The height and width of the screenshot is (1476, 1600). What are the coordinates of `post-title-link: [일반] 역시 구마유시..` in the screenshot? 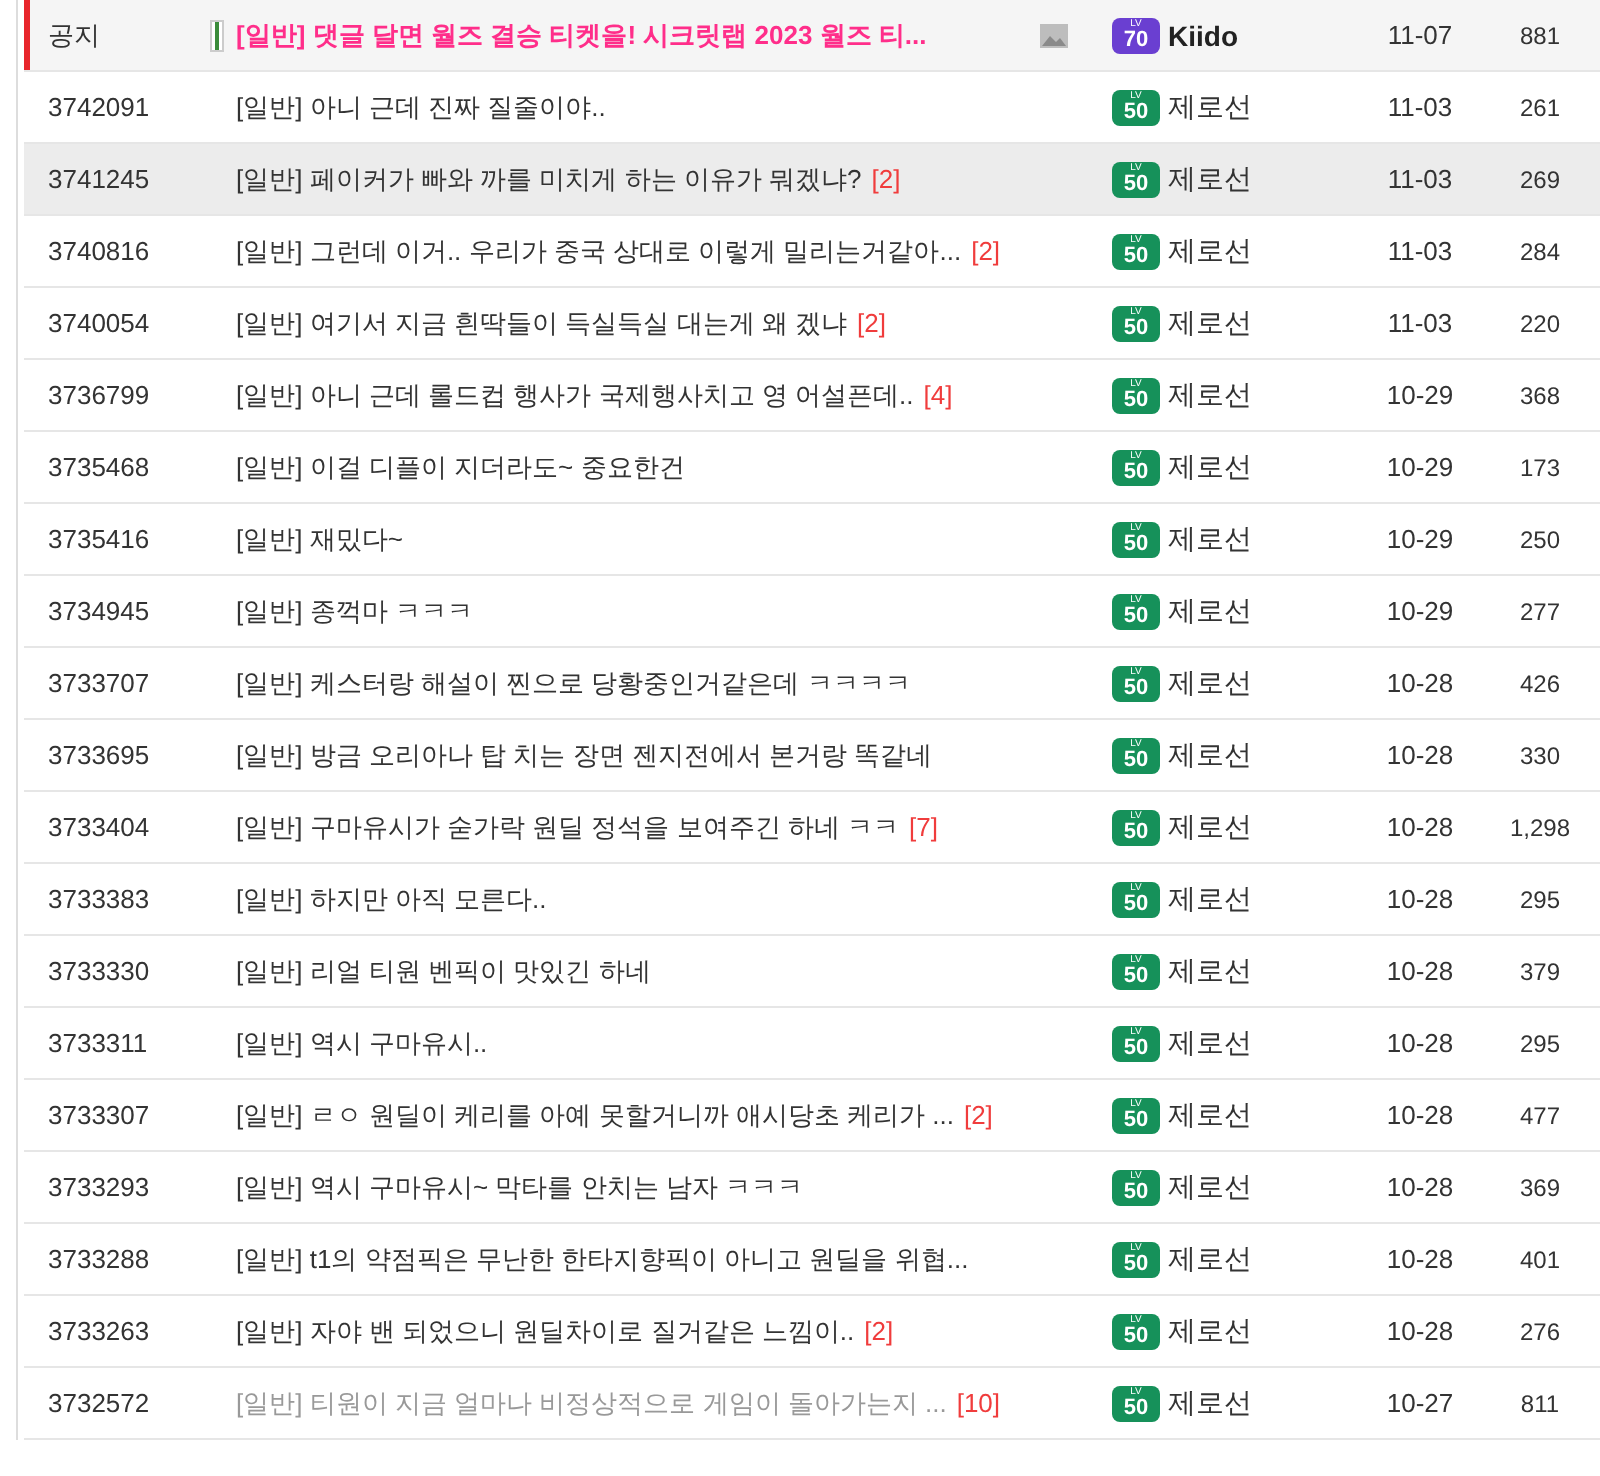 It's located at (362, 1043).